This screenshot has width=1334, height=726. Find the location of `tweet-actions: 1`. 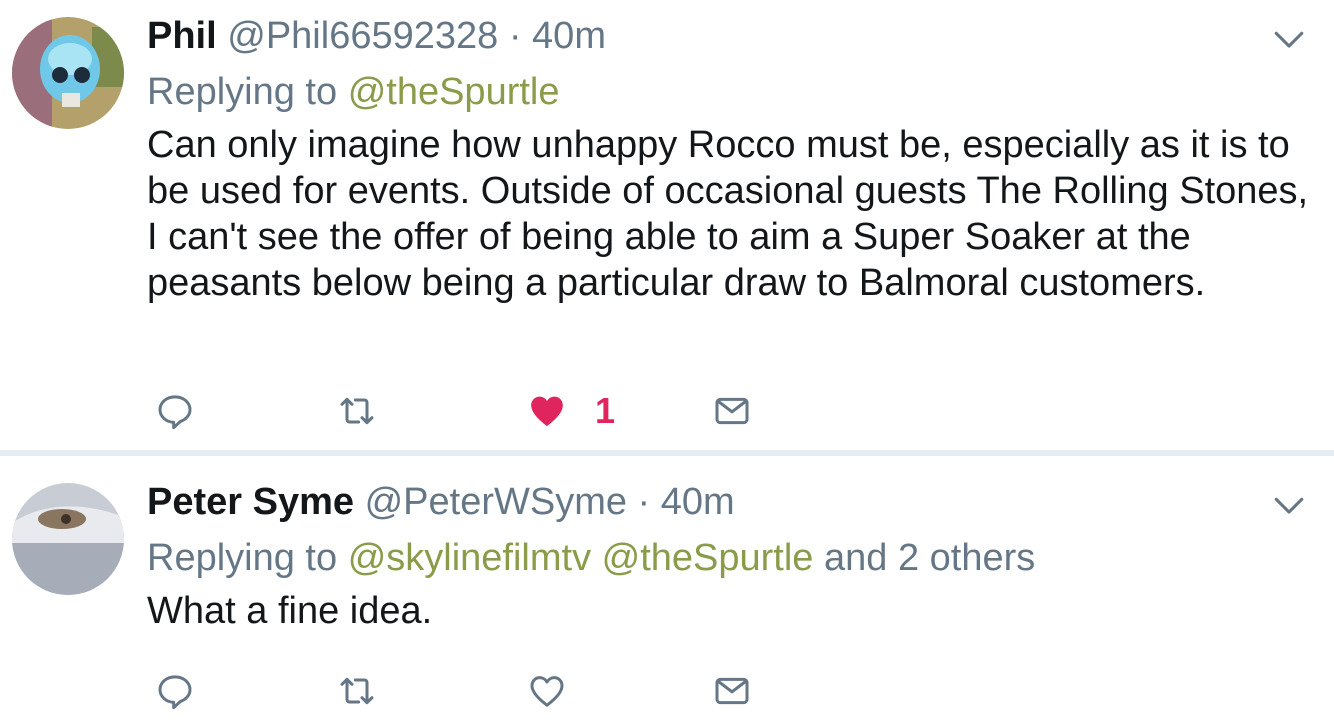

tweet-actions: 1 is located at coordinates (457, 411).